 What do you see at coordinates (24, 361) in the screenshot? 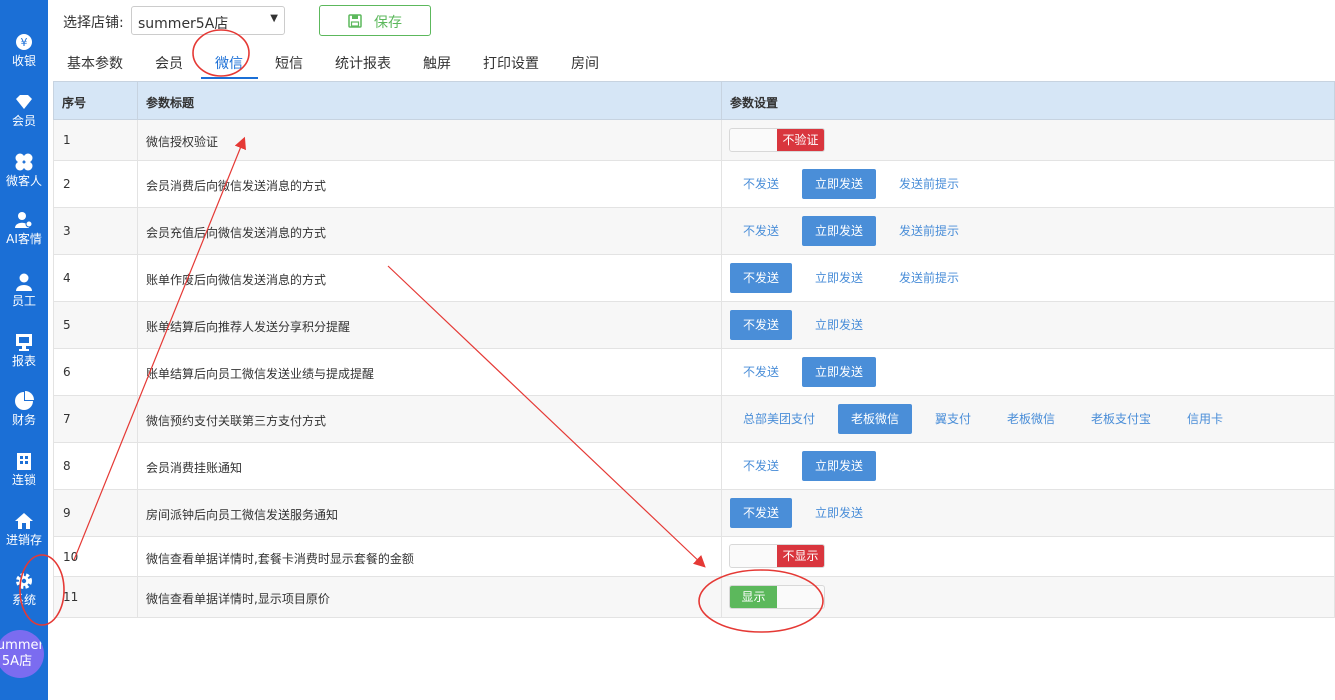
I see `sidebar-item-report: 报表` at bounding box center [24, 361].